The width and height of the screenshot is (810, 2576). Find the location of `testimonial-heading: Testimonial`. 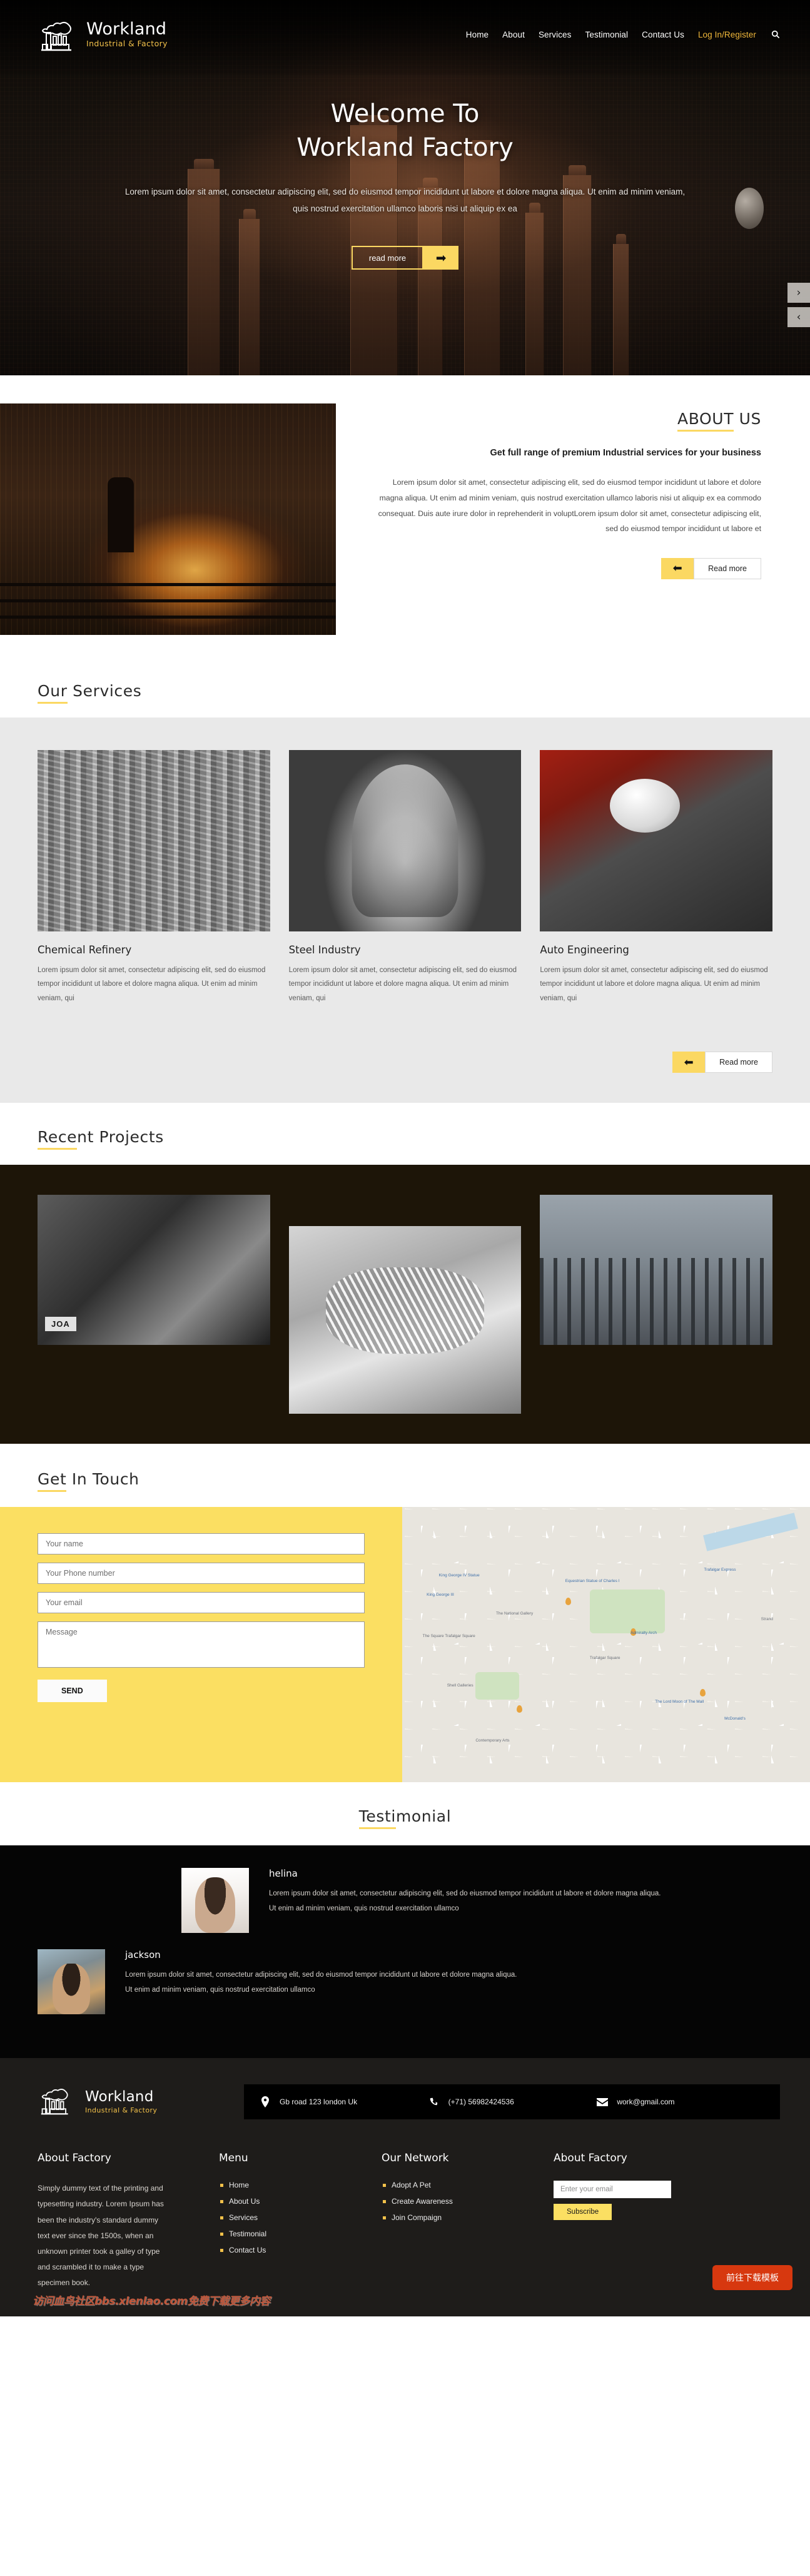

testimonial-heading: Testimonial is located at coordinates (405, 1818).